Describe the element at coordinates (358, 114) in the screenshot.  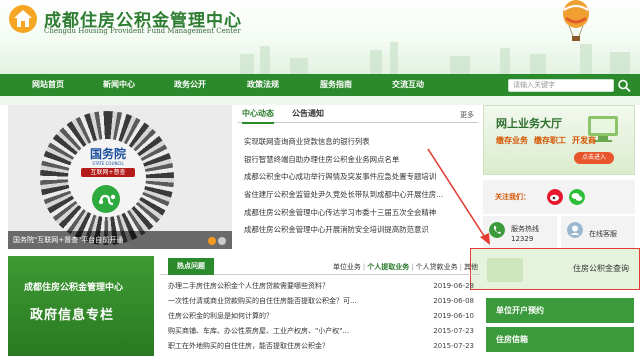
I see `news-tabs: 中心动态 公告通知 更多` at that location.